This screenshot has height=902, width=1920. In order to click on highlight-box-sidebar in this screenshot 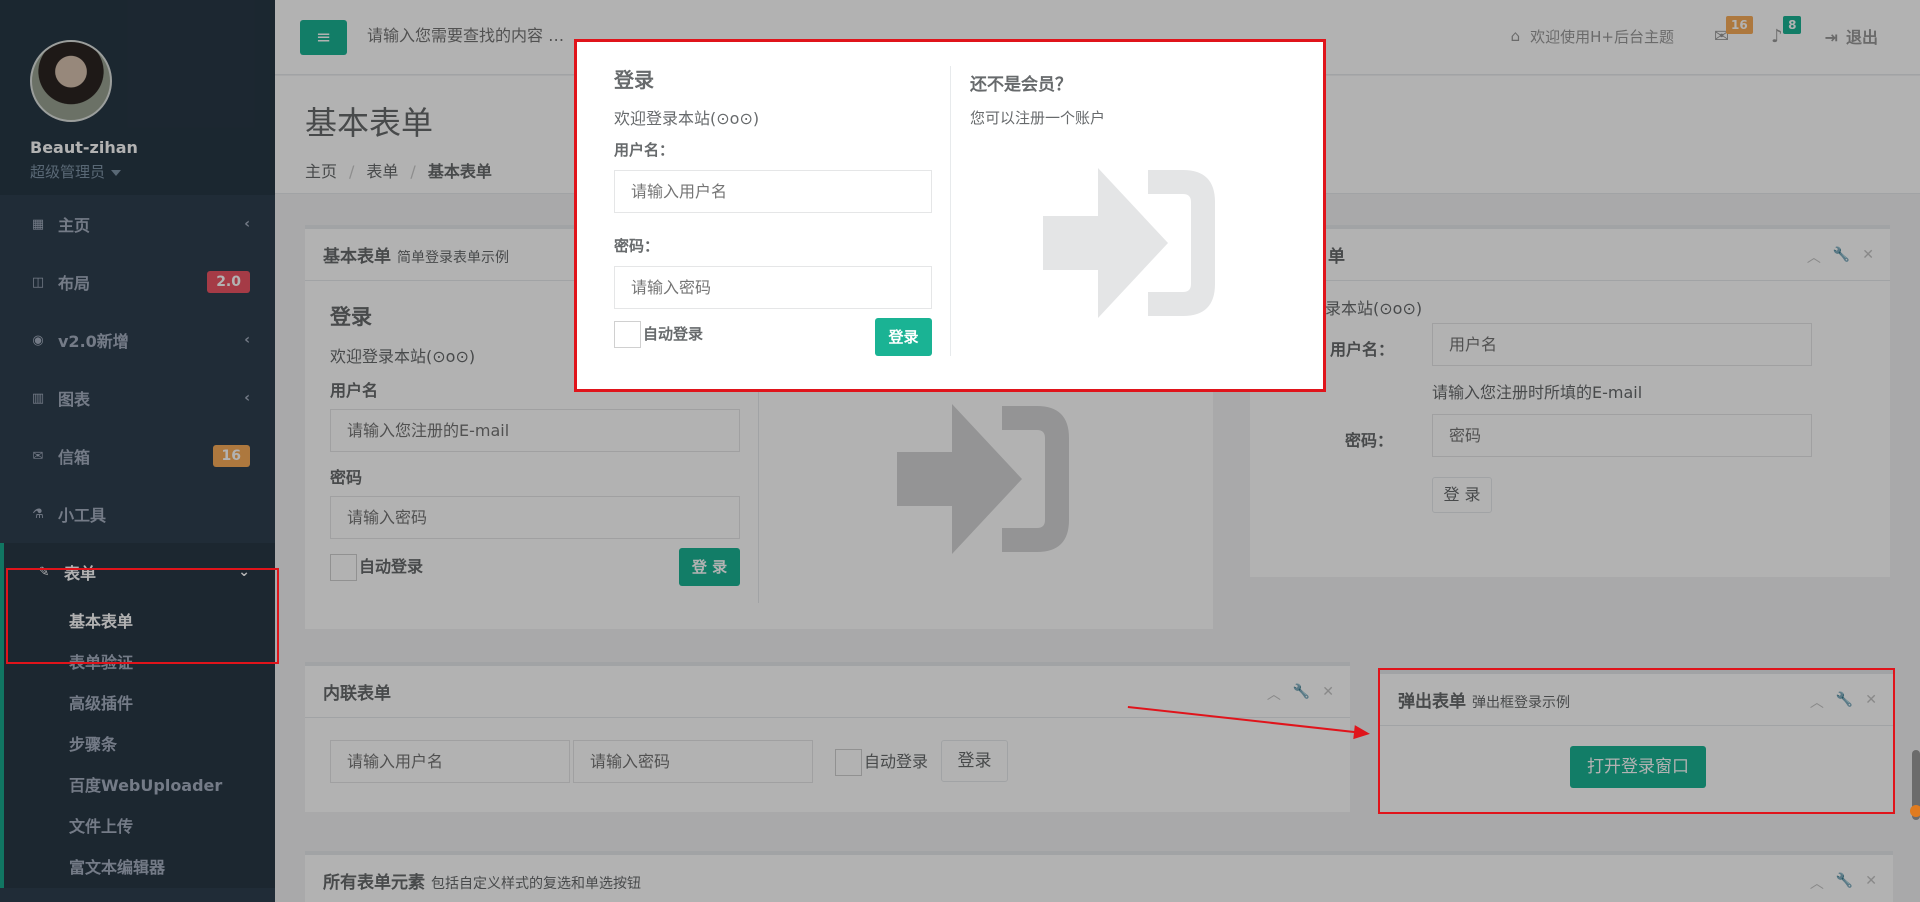, I will do `click(142, 616)`.